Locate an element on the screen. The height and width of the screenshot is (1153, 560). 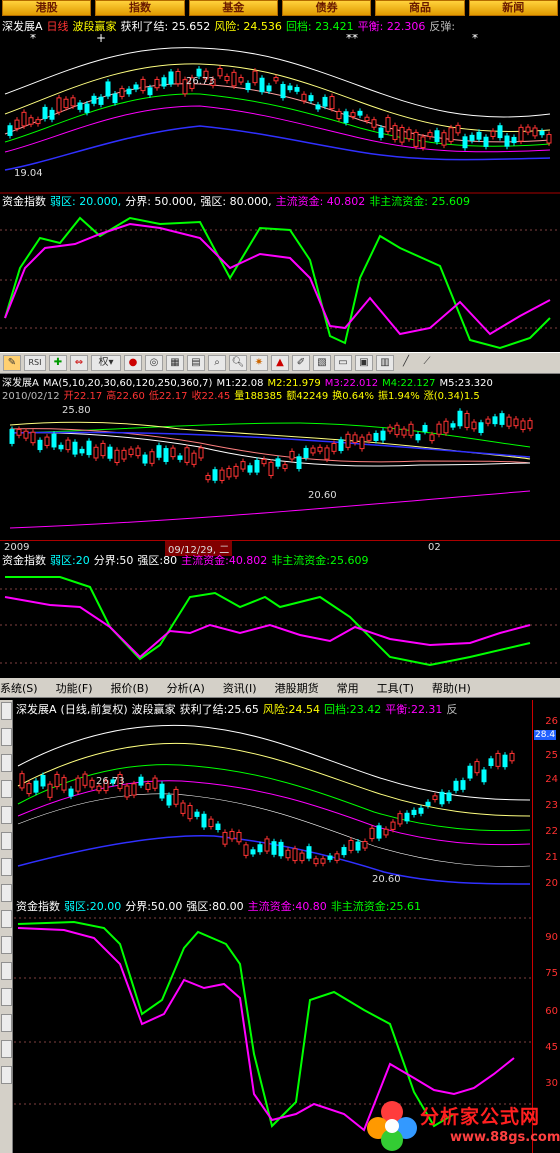
p2-date-axis: 2009 09/12/29, 二 02 is located at coordinates (280, 548).